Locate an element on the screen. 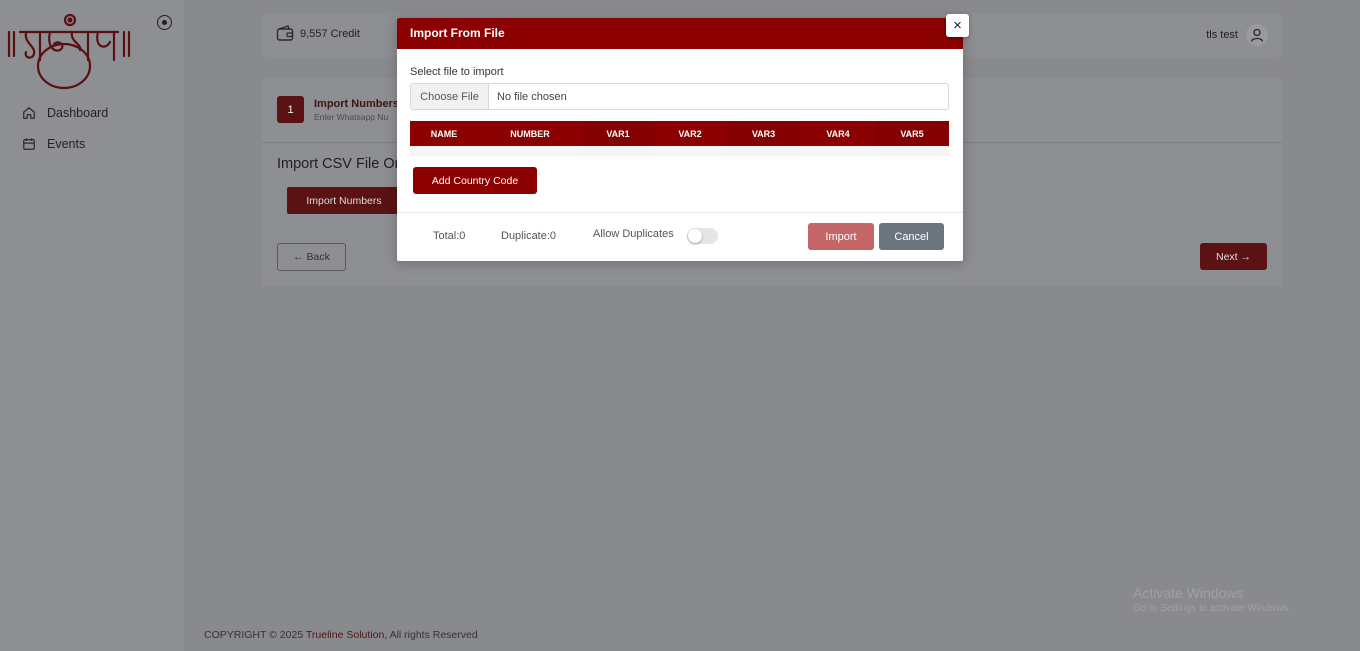 The image size is (1360, 651). file-status: No file chosen is located at coordinates (532, 96).